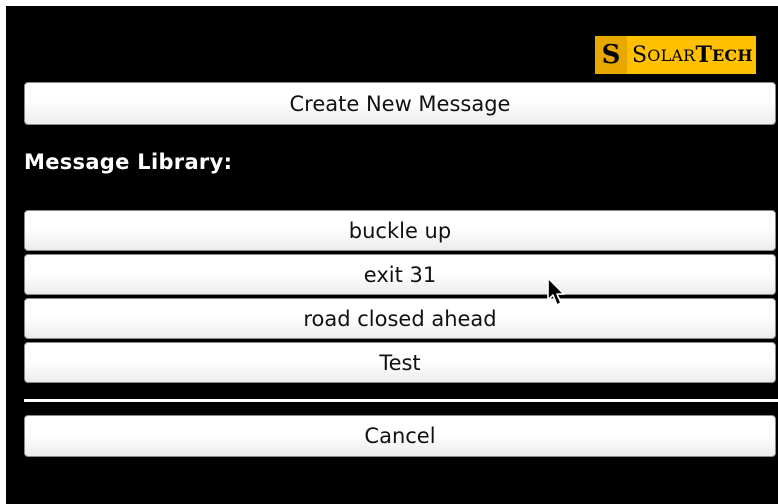 This screenshot has width=778, height=504. Describe the element at coordinates (400, 103) in the screenshot. I see `create-new-message-button: Create New Message` at that location.